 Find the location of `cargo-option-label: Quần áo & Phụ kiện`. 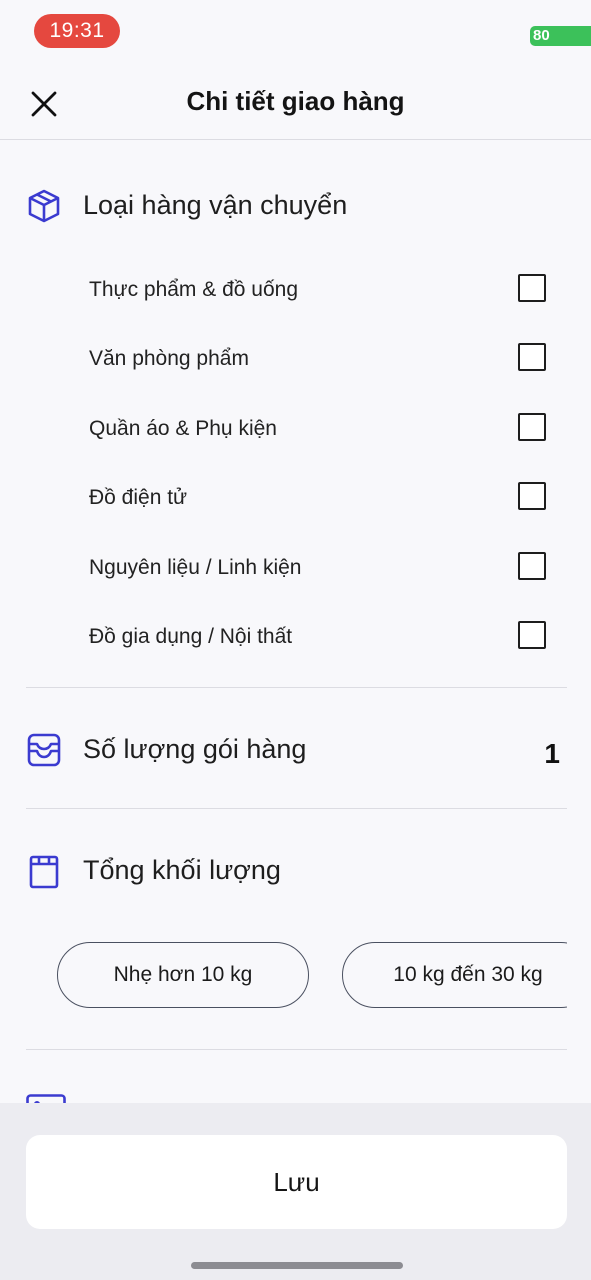

cargo-option-label: Quần áo & Phụ kiện is located at coordinates (183, 428).